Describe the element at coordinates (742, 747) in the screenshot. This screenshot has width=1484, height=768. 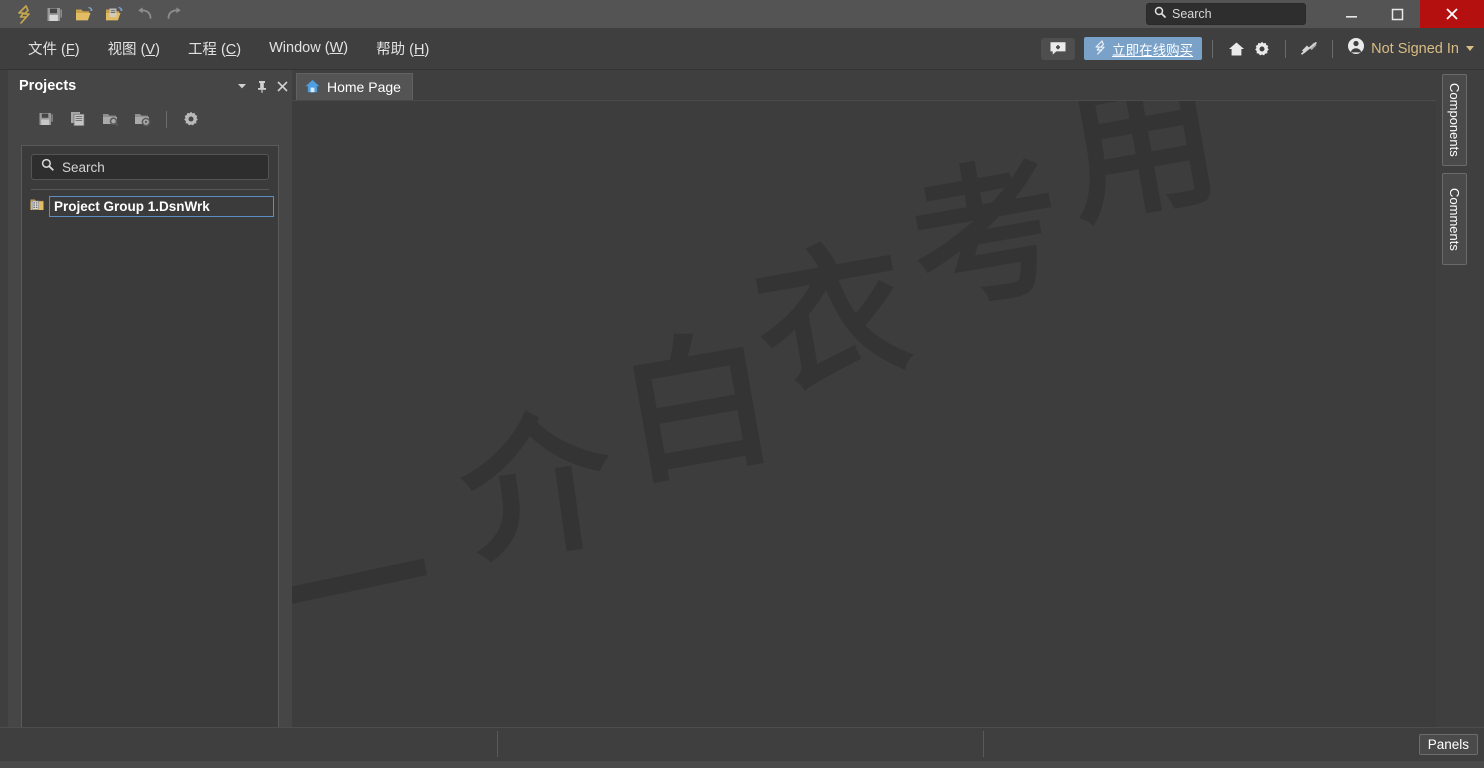
I see `status-bar: Panels` at that location.